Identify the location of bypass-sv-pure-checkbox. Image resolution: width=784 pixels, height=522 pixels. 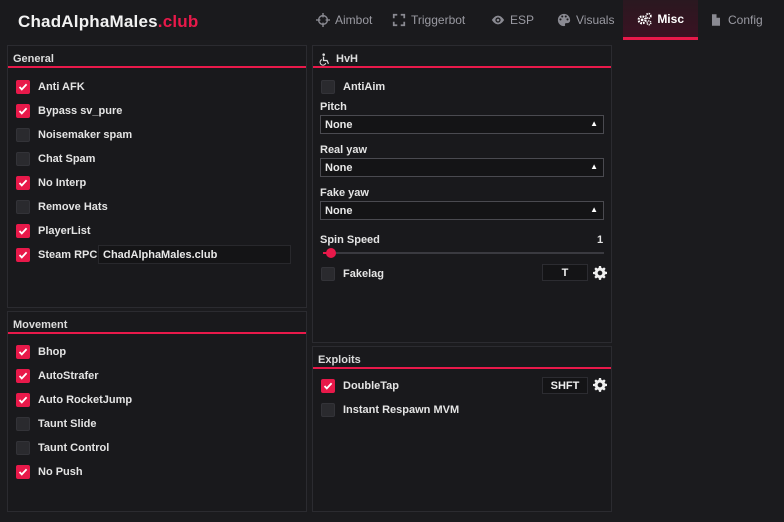
(23, 111).